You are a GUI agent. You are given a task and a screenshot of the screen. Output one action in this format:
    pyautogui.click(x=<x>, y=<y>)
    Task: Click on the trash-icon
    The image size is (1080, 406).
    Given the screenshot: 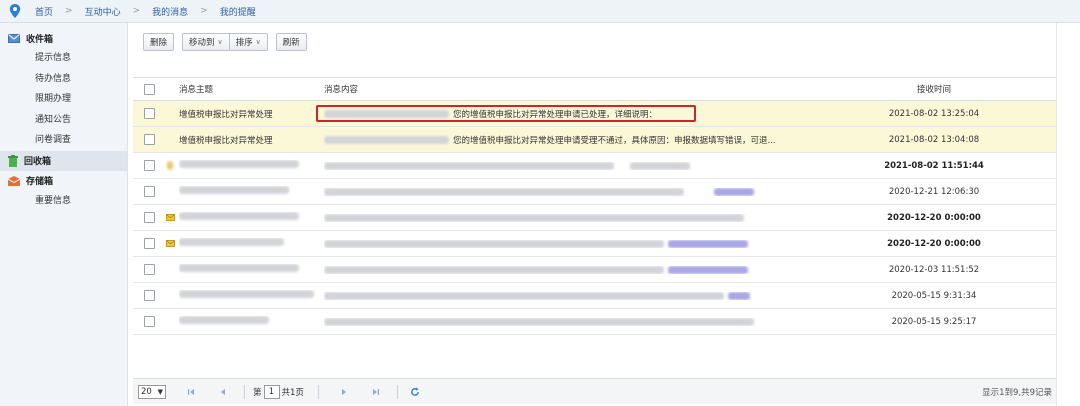 What is the action you would take?
    pyautogui.click(x=13, y=160)
    